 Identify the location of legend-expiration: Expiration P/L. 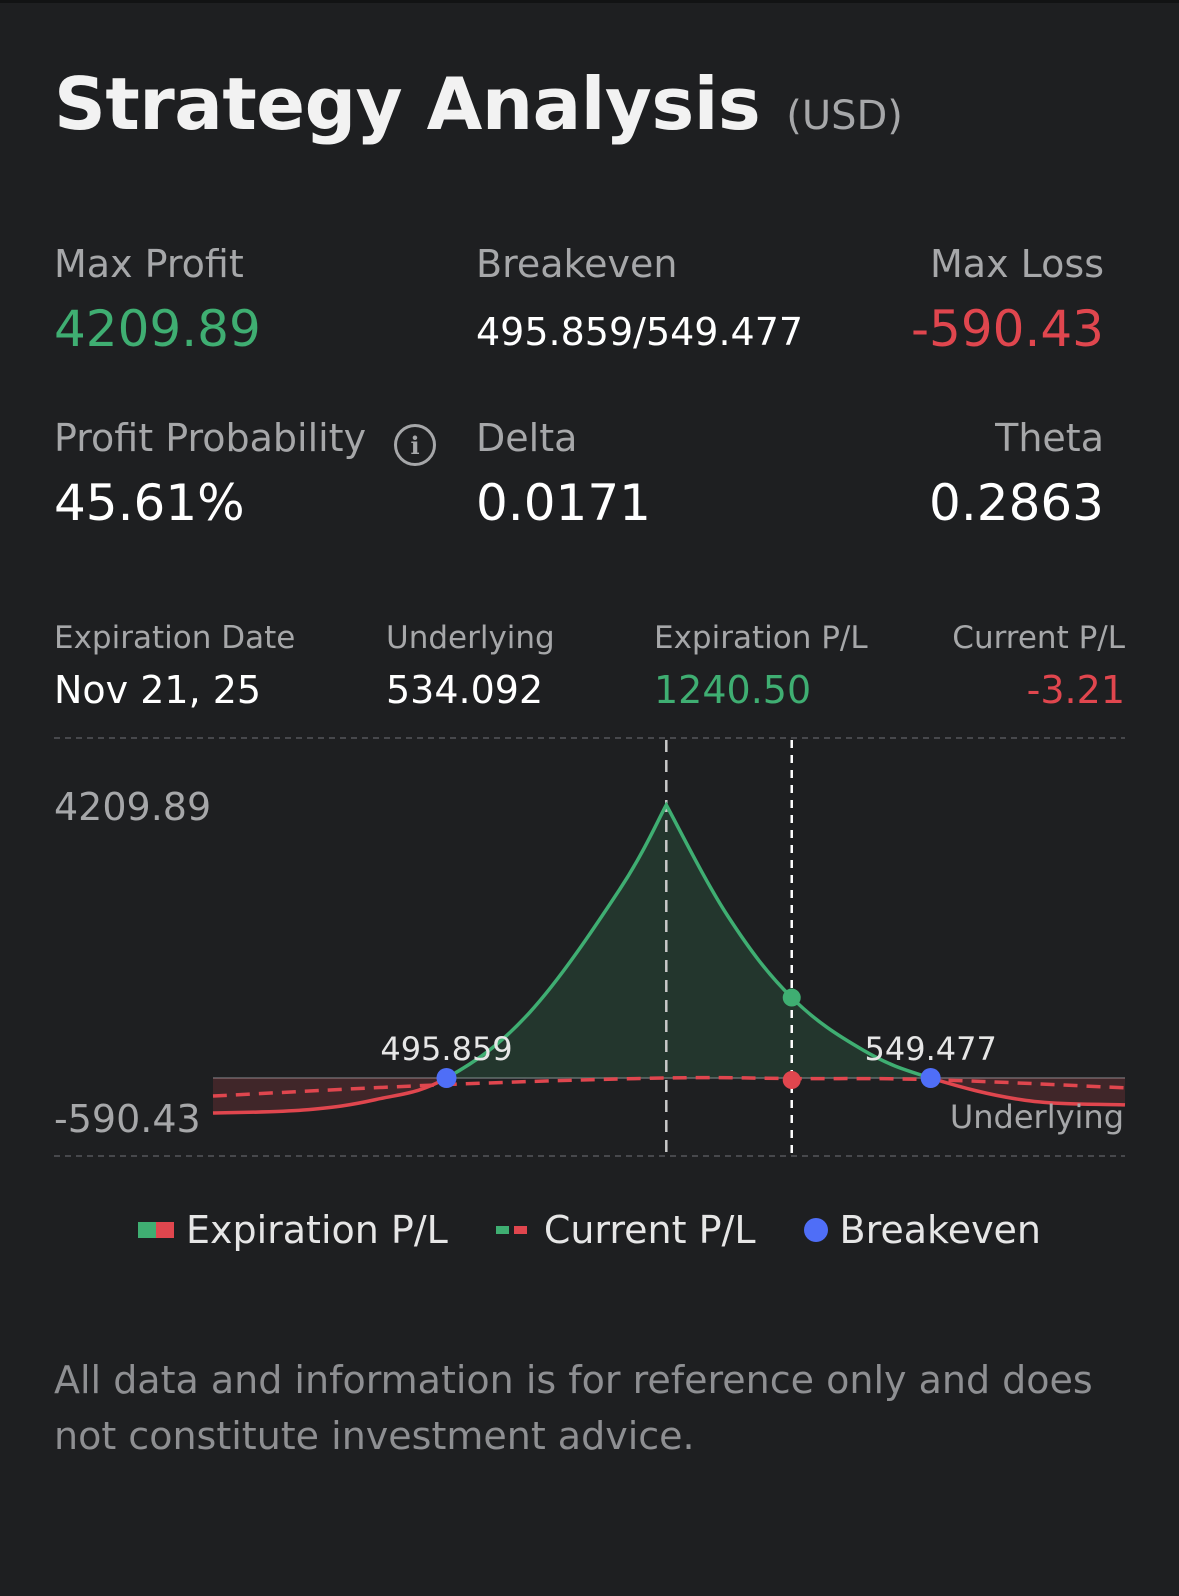
(292, 1230).